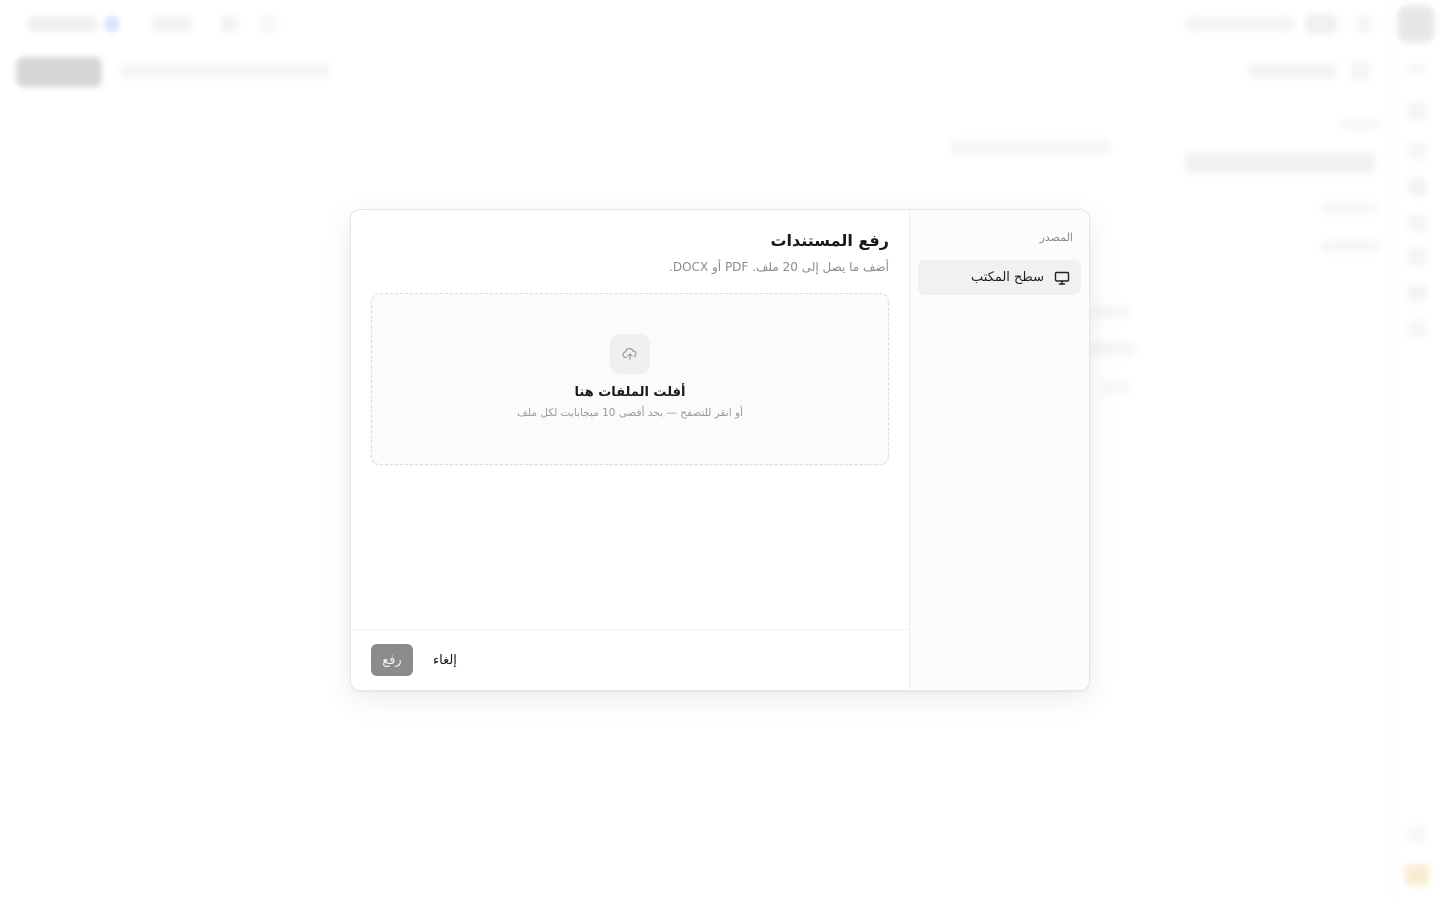 Image resolution: width=1440 pixels, height=900 pixels. Describe the element at coordinates (829, 240) in the screenshot. I see `dialog-title: رفع المستندات` at that location.